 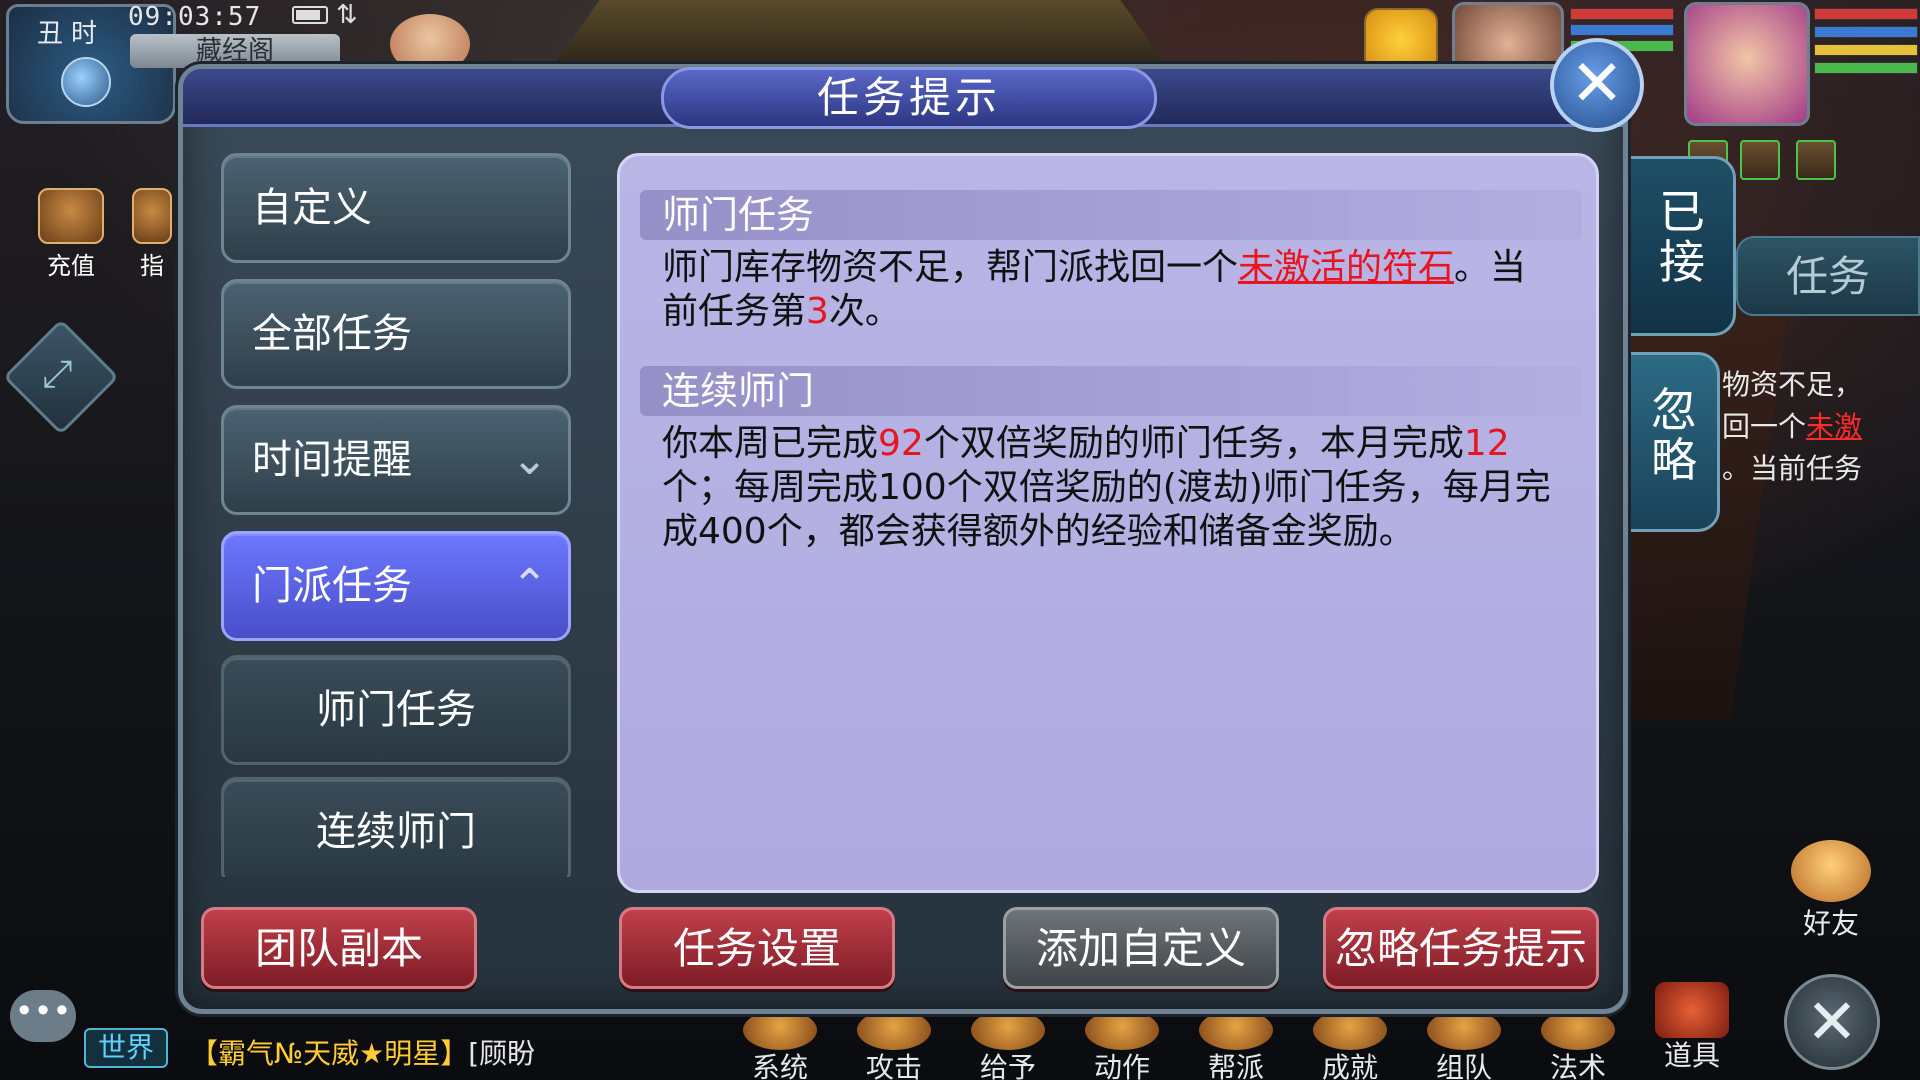 I want to click on menu-system: 系统, so click(x=780, y=1045).